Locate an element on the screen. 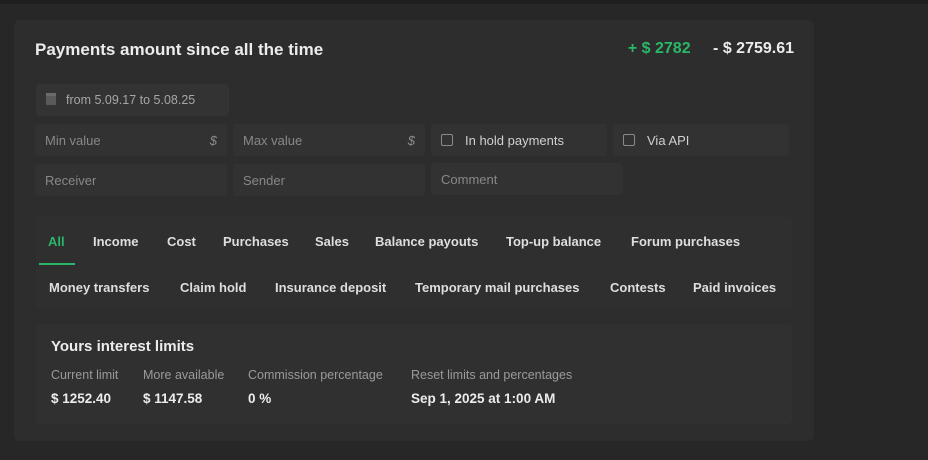  via-api-label: Via API is located at coordinates (668, 140).